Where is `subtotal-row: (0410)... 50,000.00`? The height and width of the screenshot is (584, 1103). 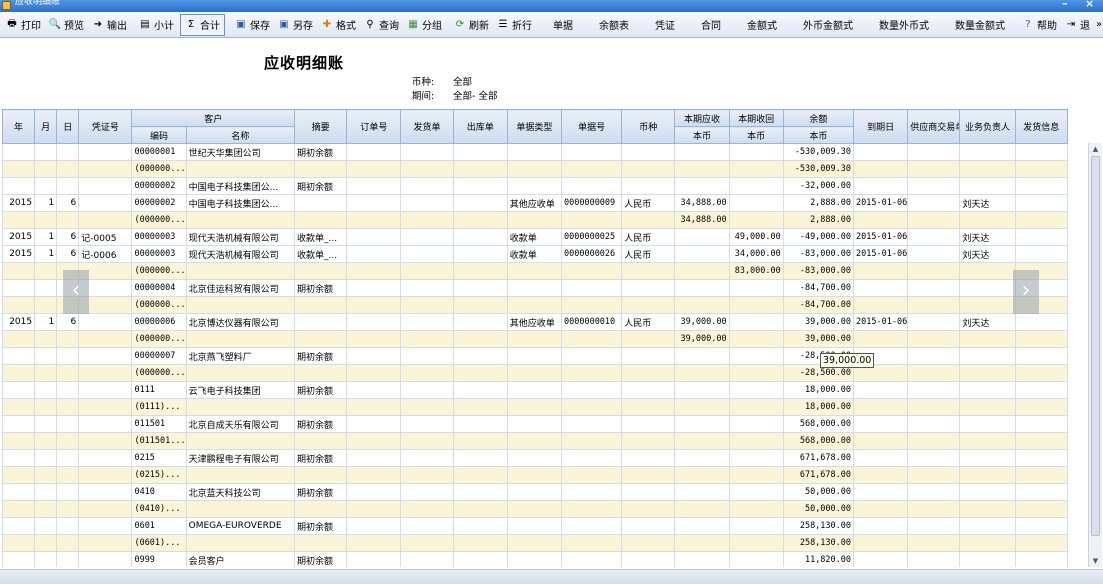
subtotal-row: (0410)... 50,000.00 is located at coordinates (535, 509).